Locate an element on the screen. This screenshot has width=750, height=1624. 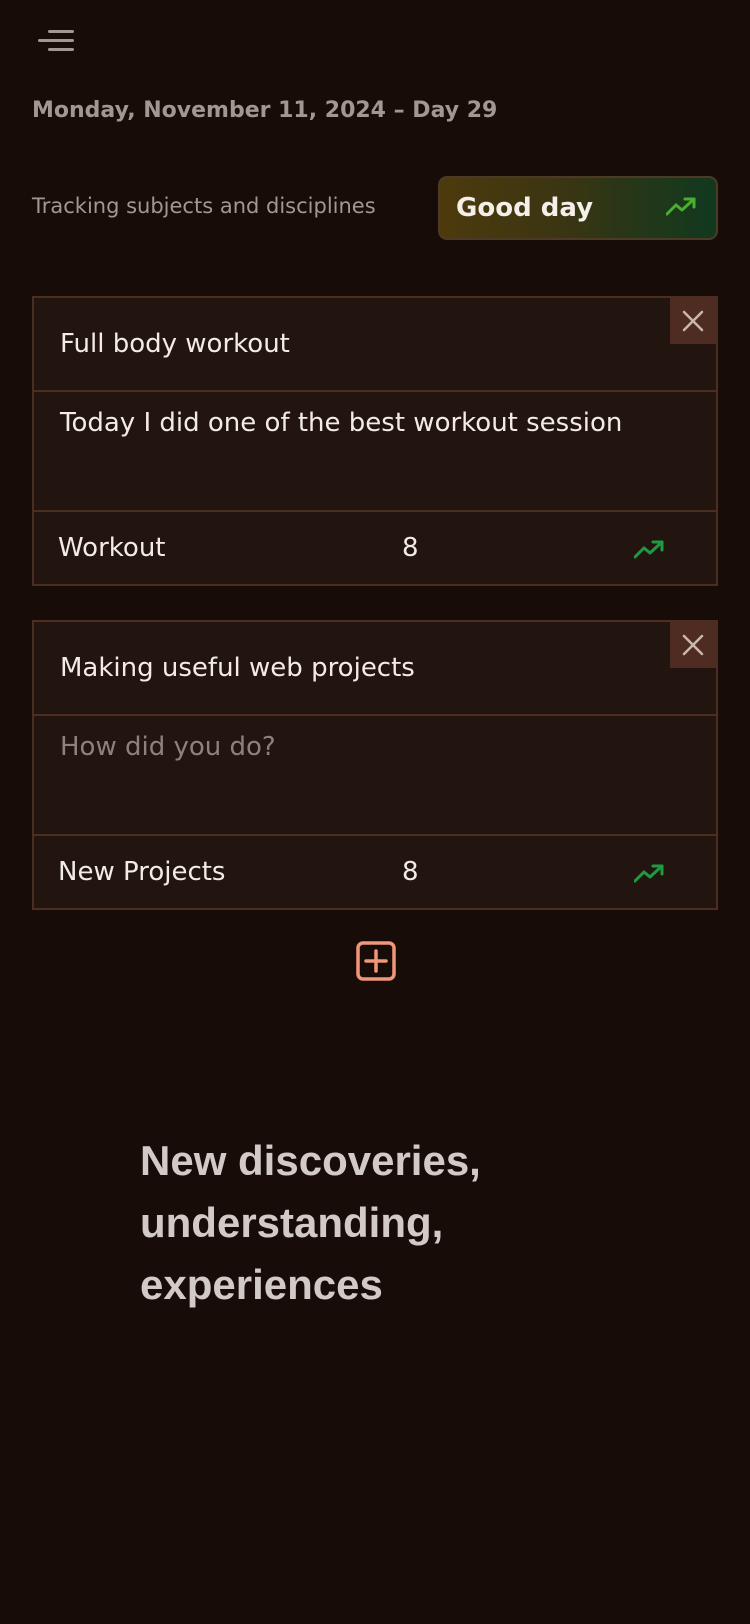
menu-icon is located at coordinates (56, 41).